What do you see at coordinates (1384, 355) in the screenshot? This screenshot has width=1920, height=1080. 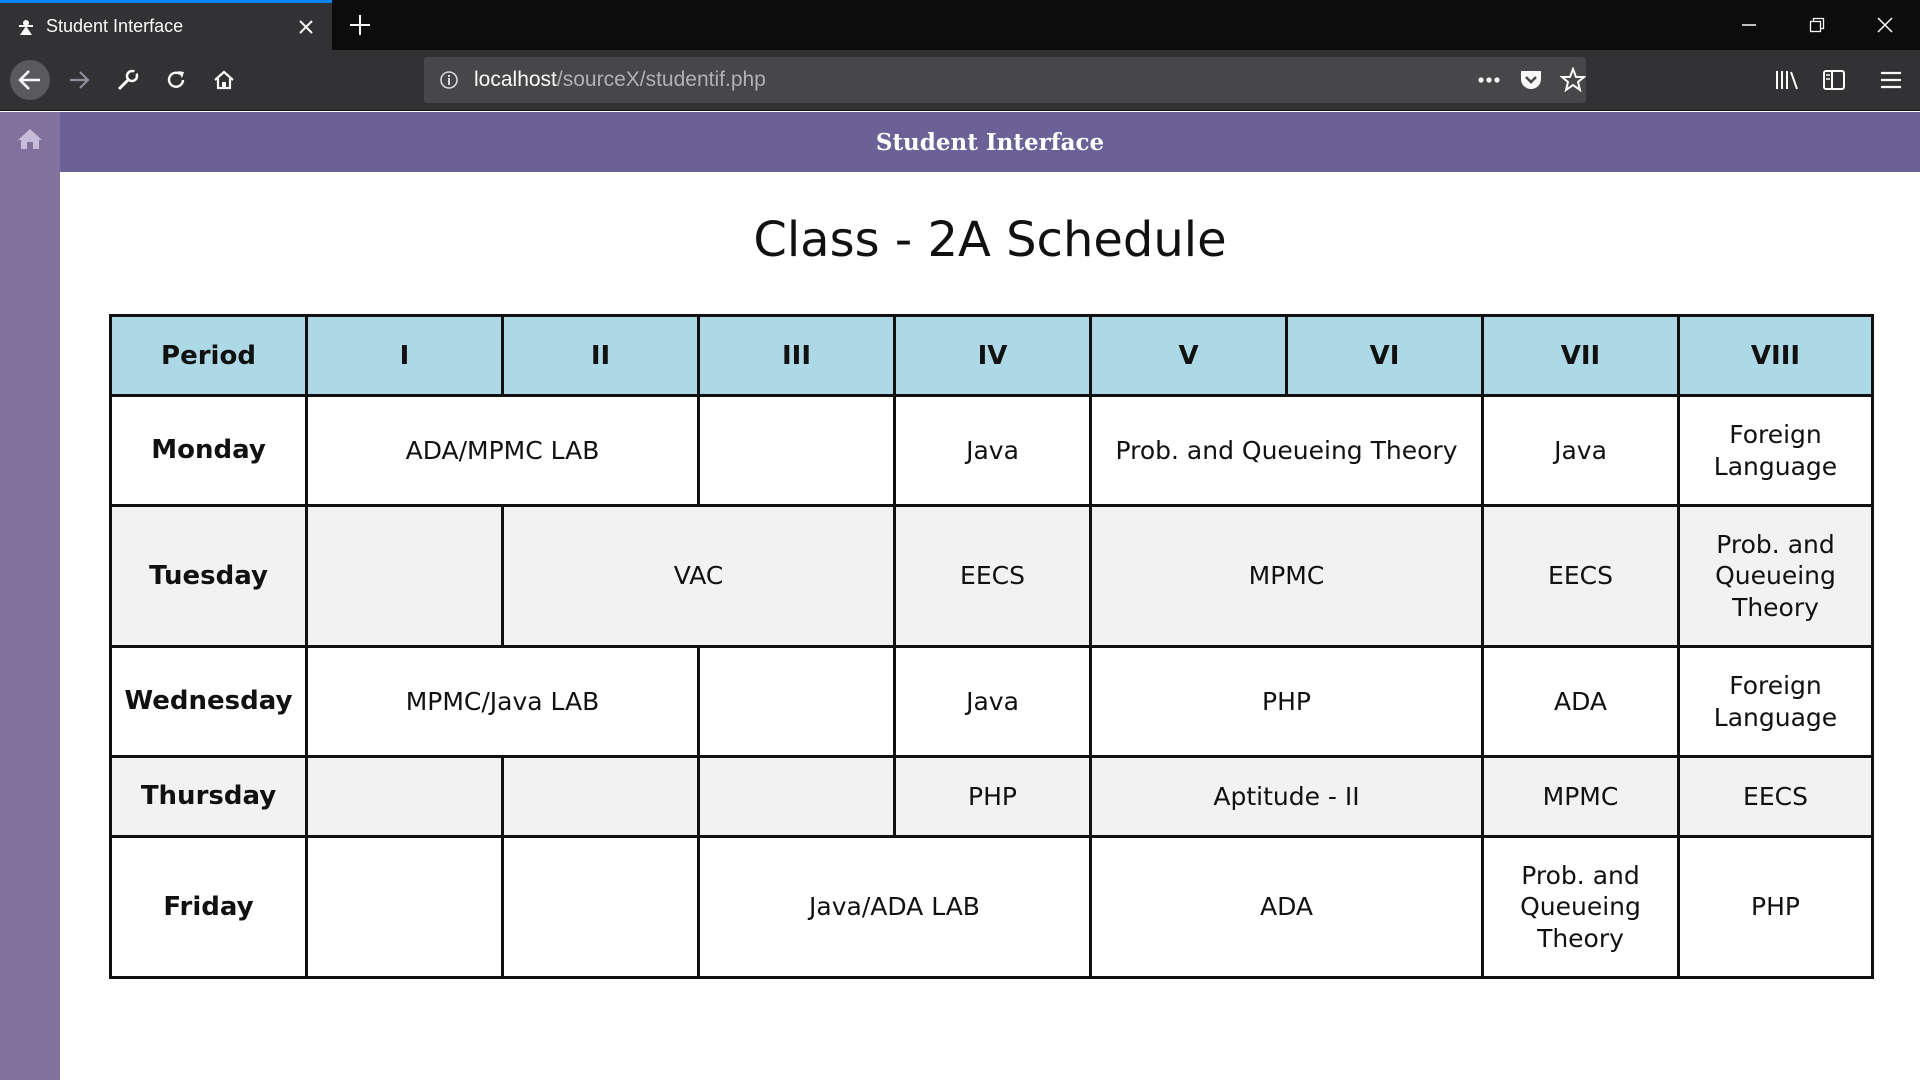 I see `column-header-vi: VI` at bounding box center [1384, 355].